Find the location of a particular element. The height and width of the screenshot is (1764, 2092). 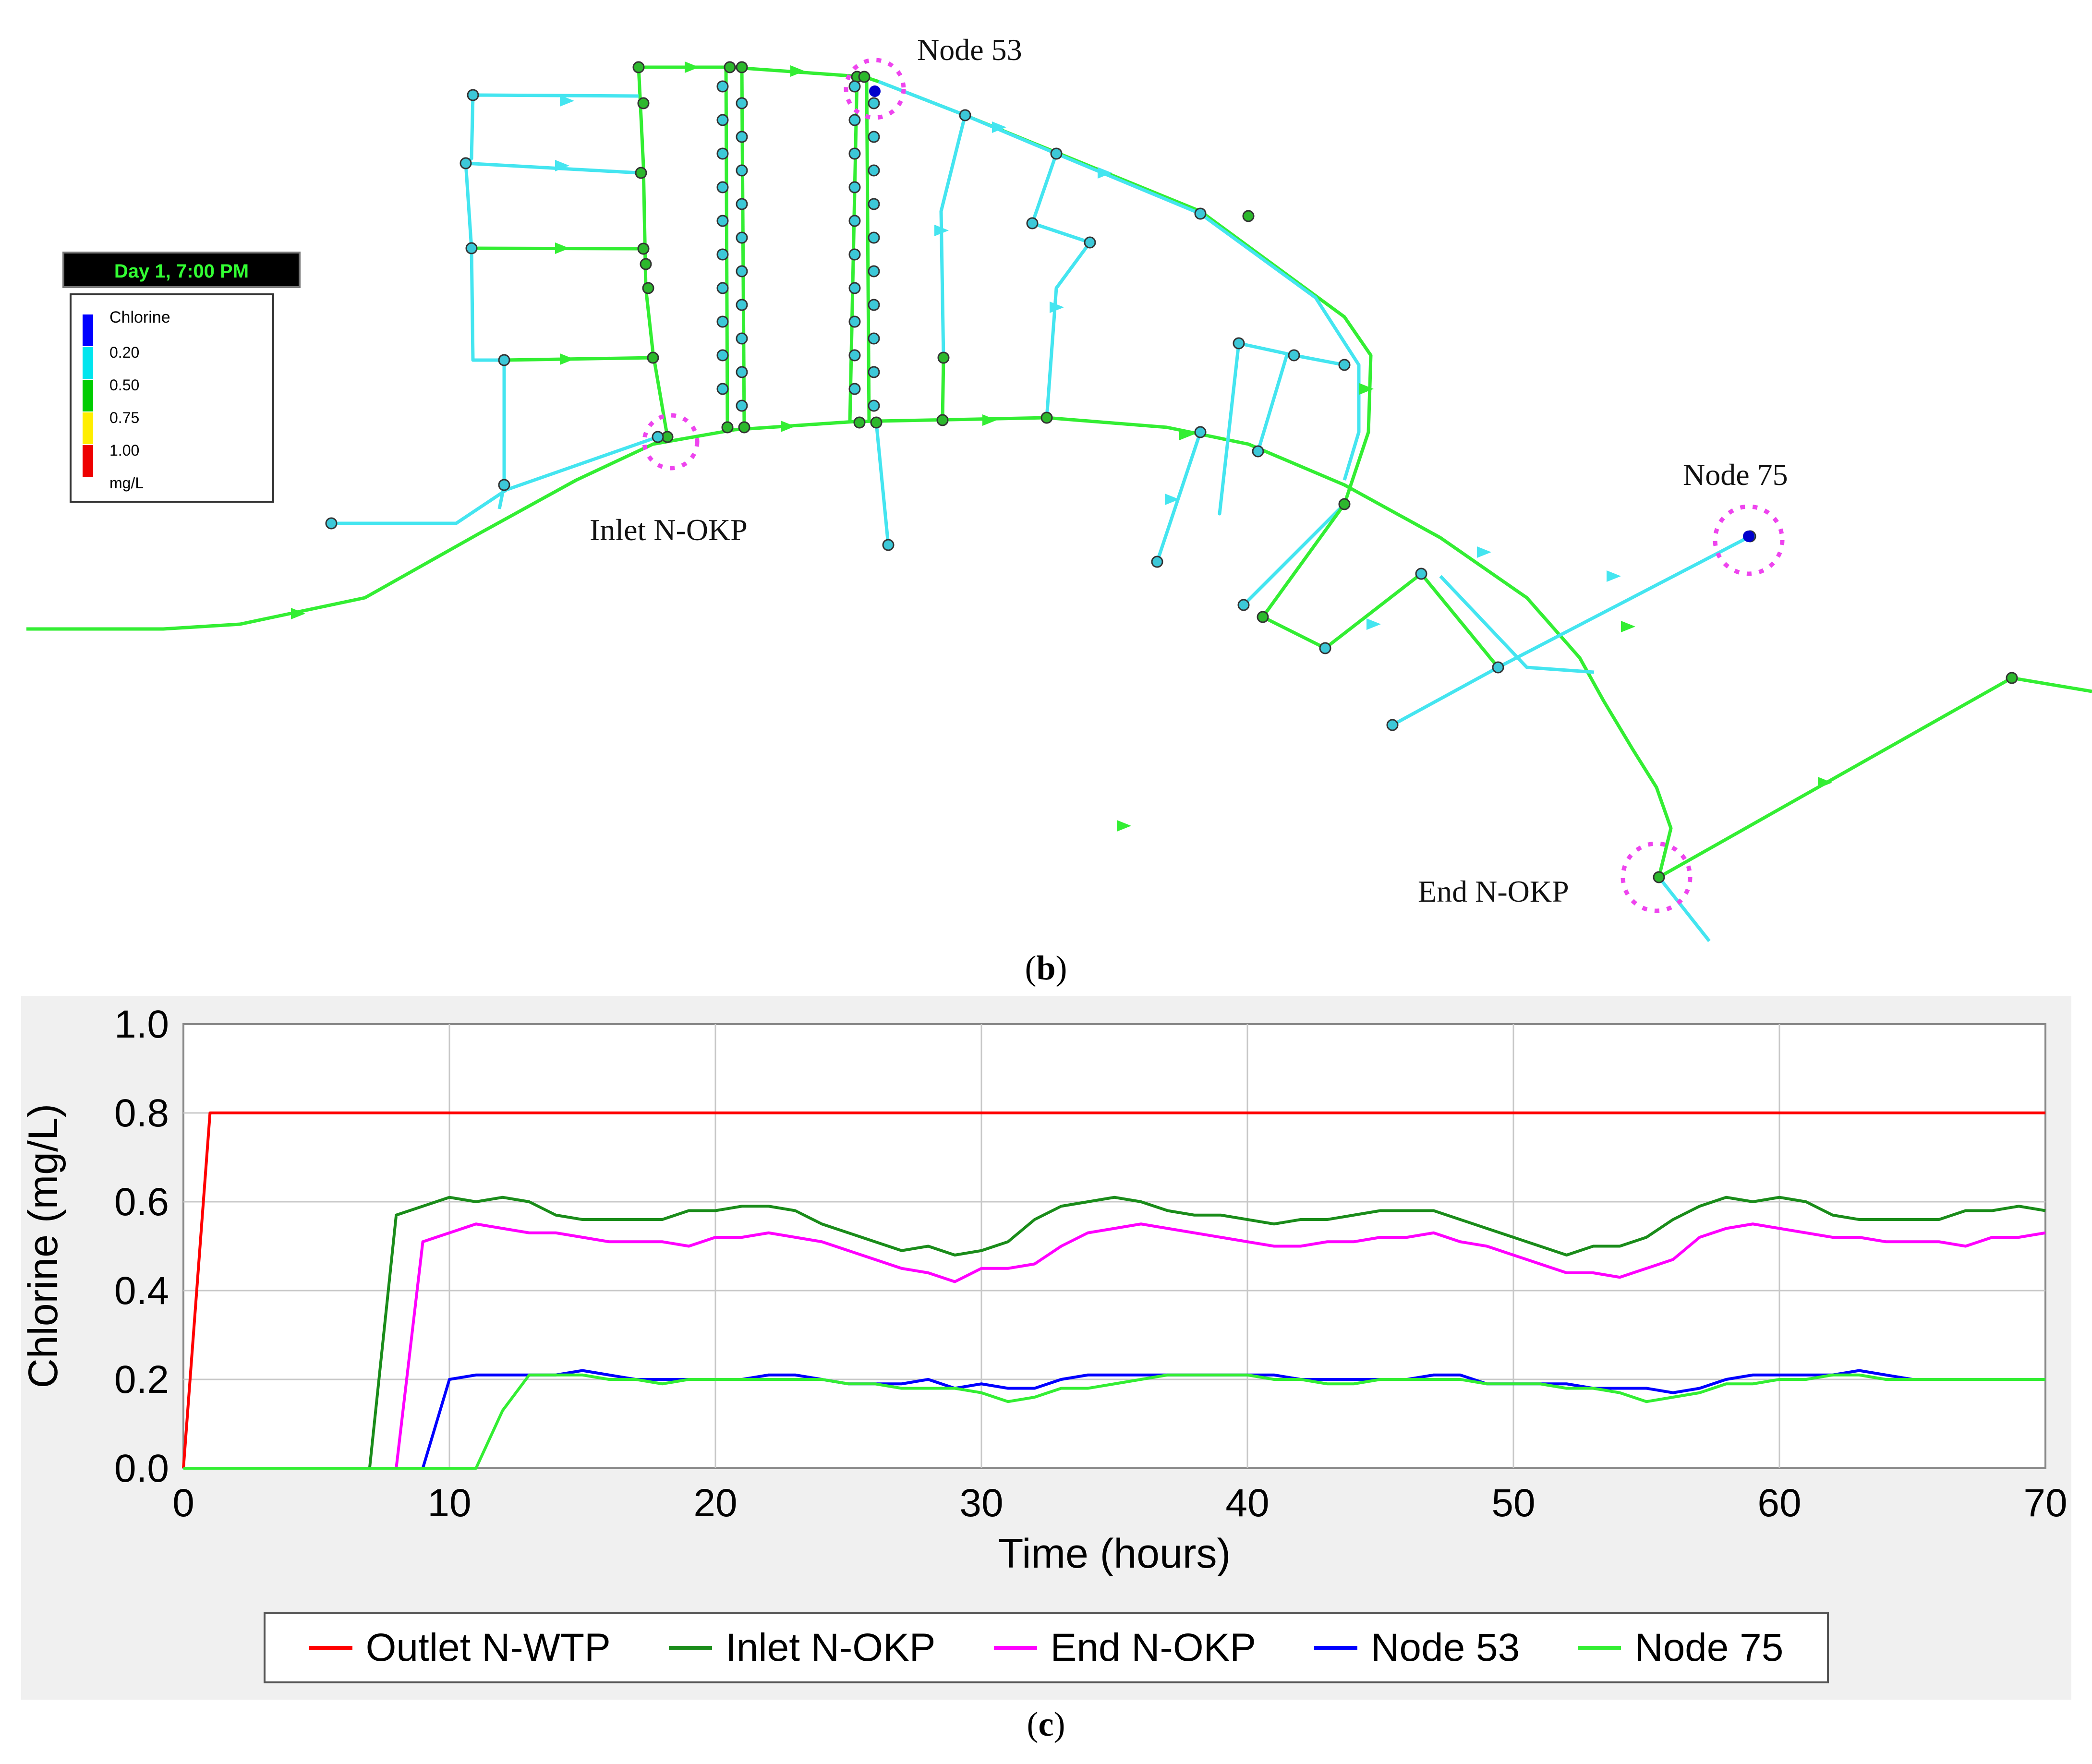

chlorine-legend is located at coordinates (172, 398).